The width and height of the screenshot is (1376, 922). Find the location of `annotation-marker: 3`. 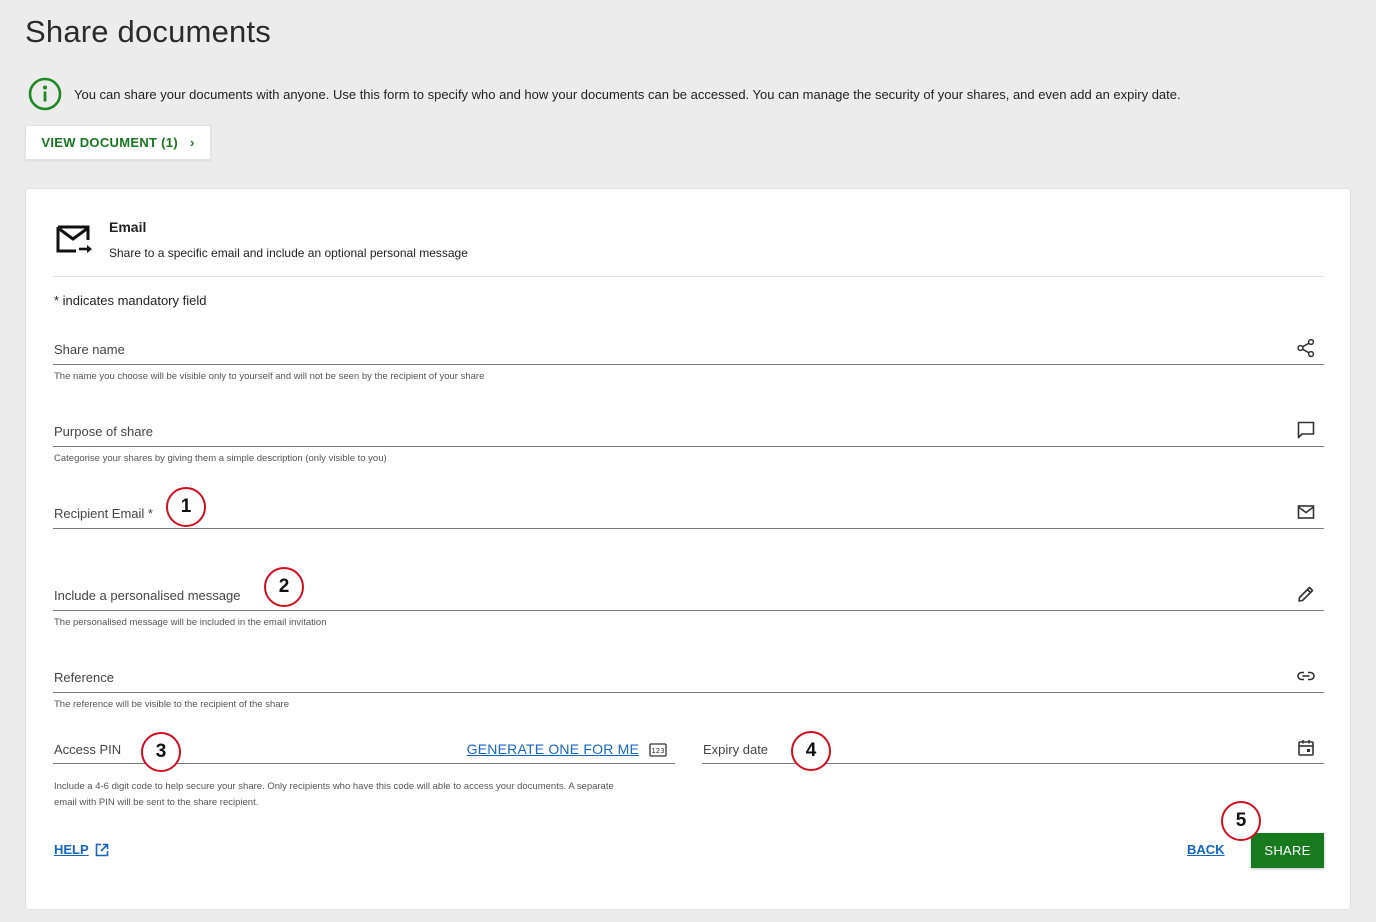

annotation-marker: 3 is located at coordinates (161, 752).